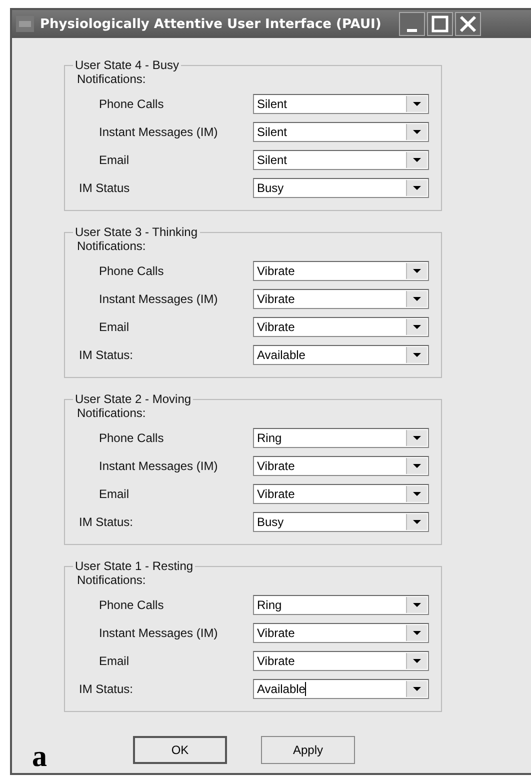 Image resolution: width=531 pixels, height=777 pixels. What do you see at coordinates (134, 566) in the screenshot?
I see `group-title: User State 1 - Resting` at bounding box center [134, 566].